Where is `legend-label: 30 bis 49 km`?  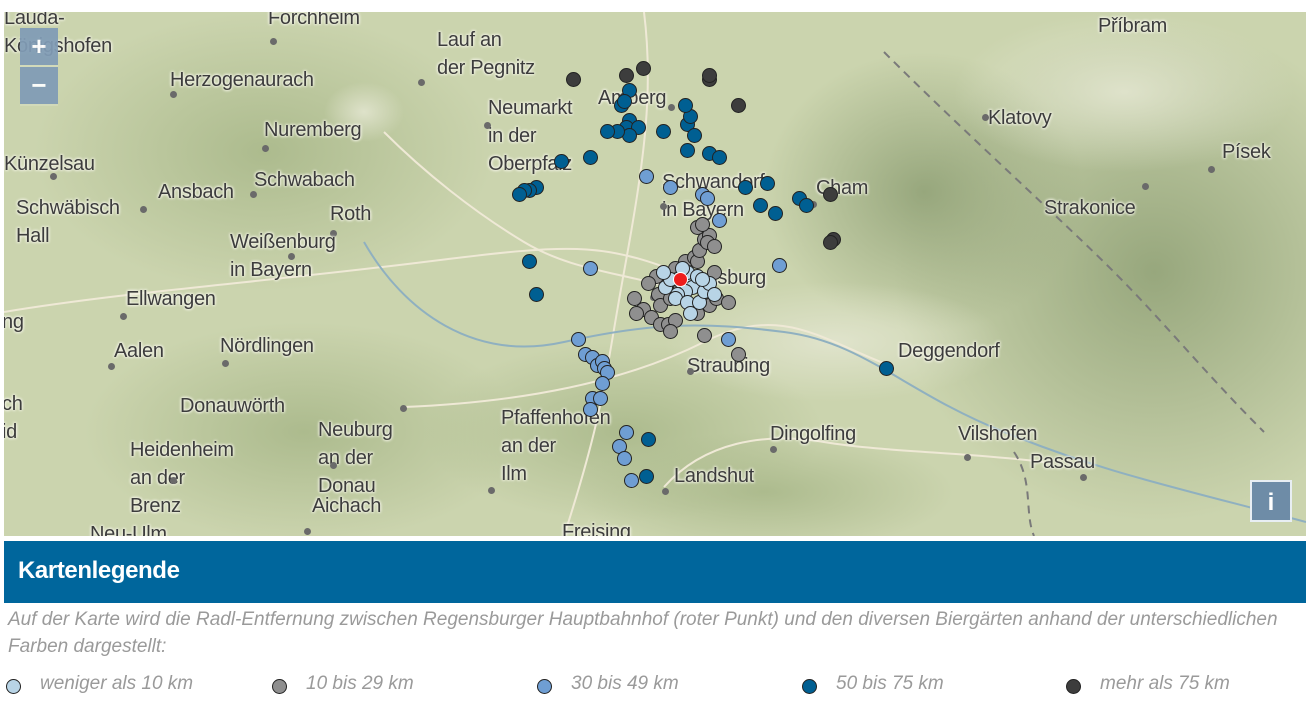
legend-label: 30 bis 49 km is located at coordinates (625, 683).